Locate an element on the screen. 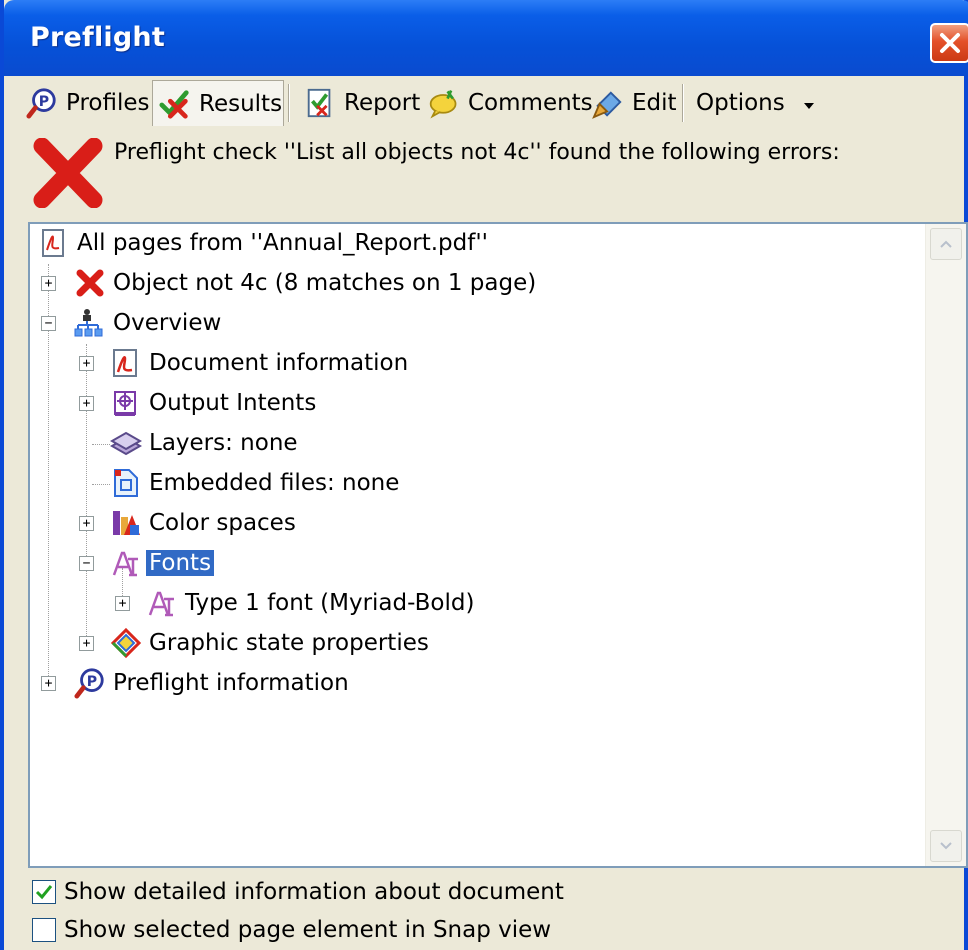 Image resolution: width=968 pixels, height=950 pixels. scroll-down-button is located at coordinates (946, 846).